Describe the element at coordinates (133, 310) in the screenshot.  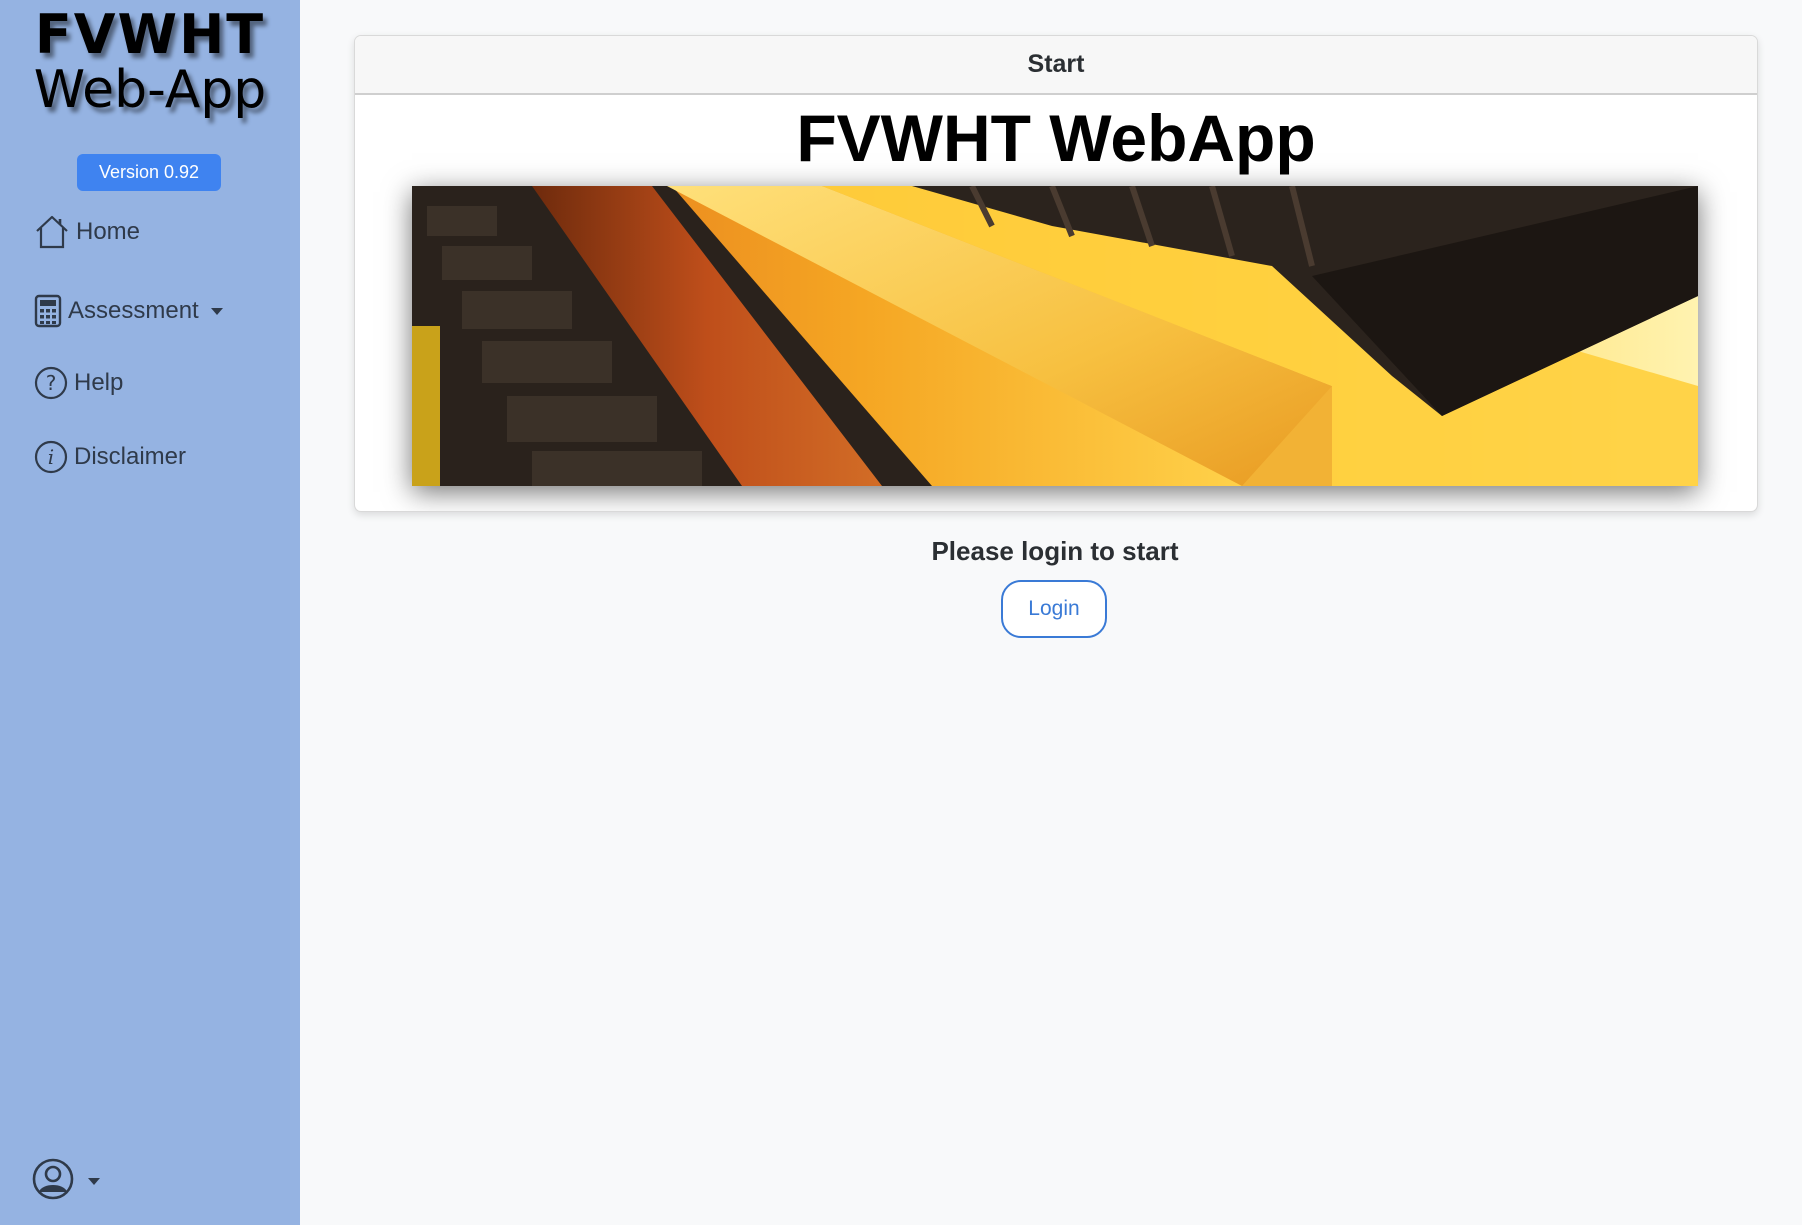
I see `sidebar-item-assessment-label: Assessment` at that location.